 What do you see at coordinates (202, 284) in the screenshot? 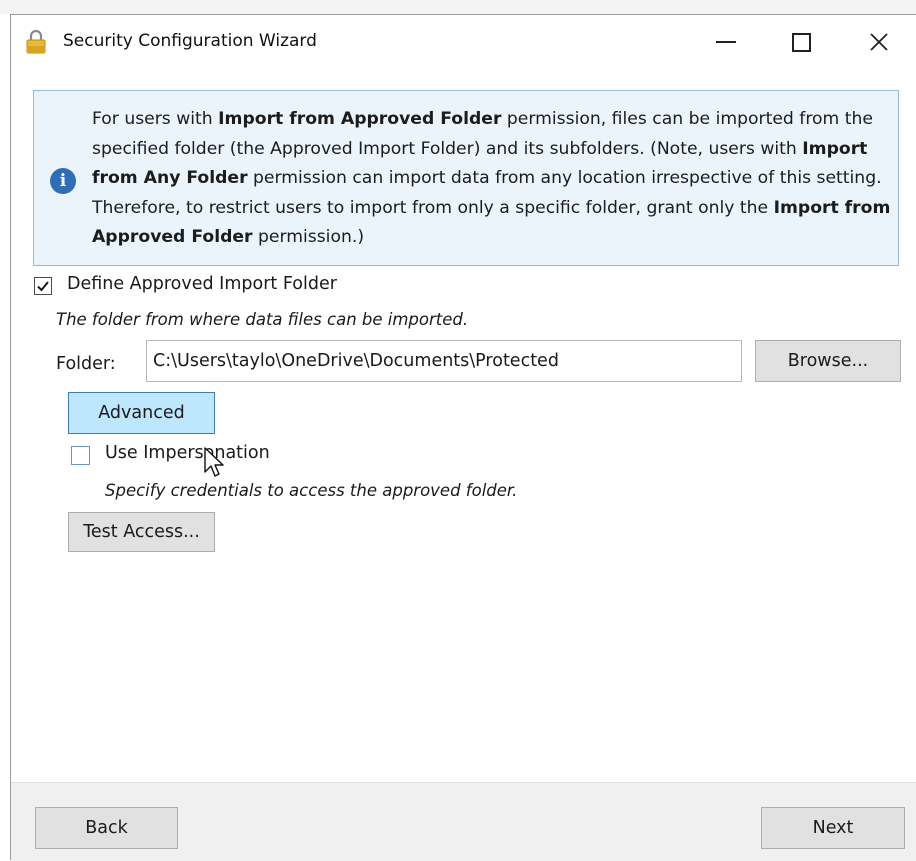
I see `define-approved-folder-label: Define Approved Import Folder` at bounding box center [202, 284].